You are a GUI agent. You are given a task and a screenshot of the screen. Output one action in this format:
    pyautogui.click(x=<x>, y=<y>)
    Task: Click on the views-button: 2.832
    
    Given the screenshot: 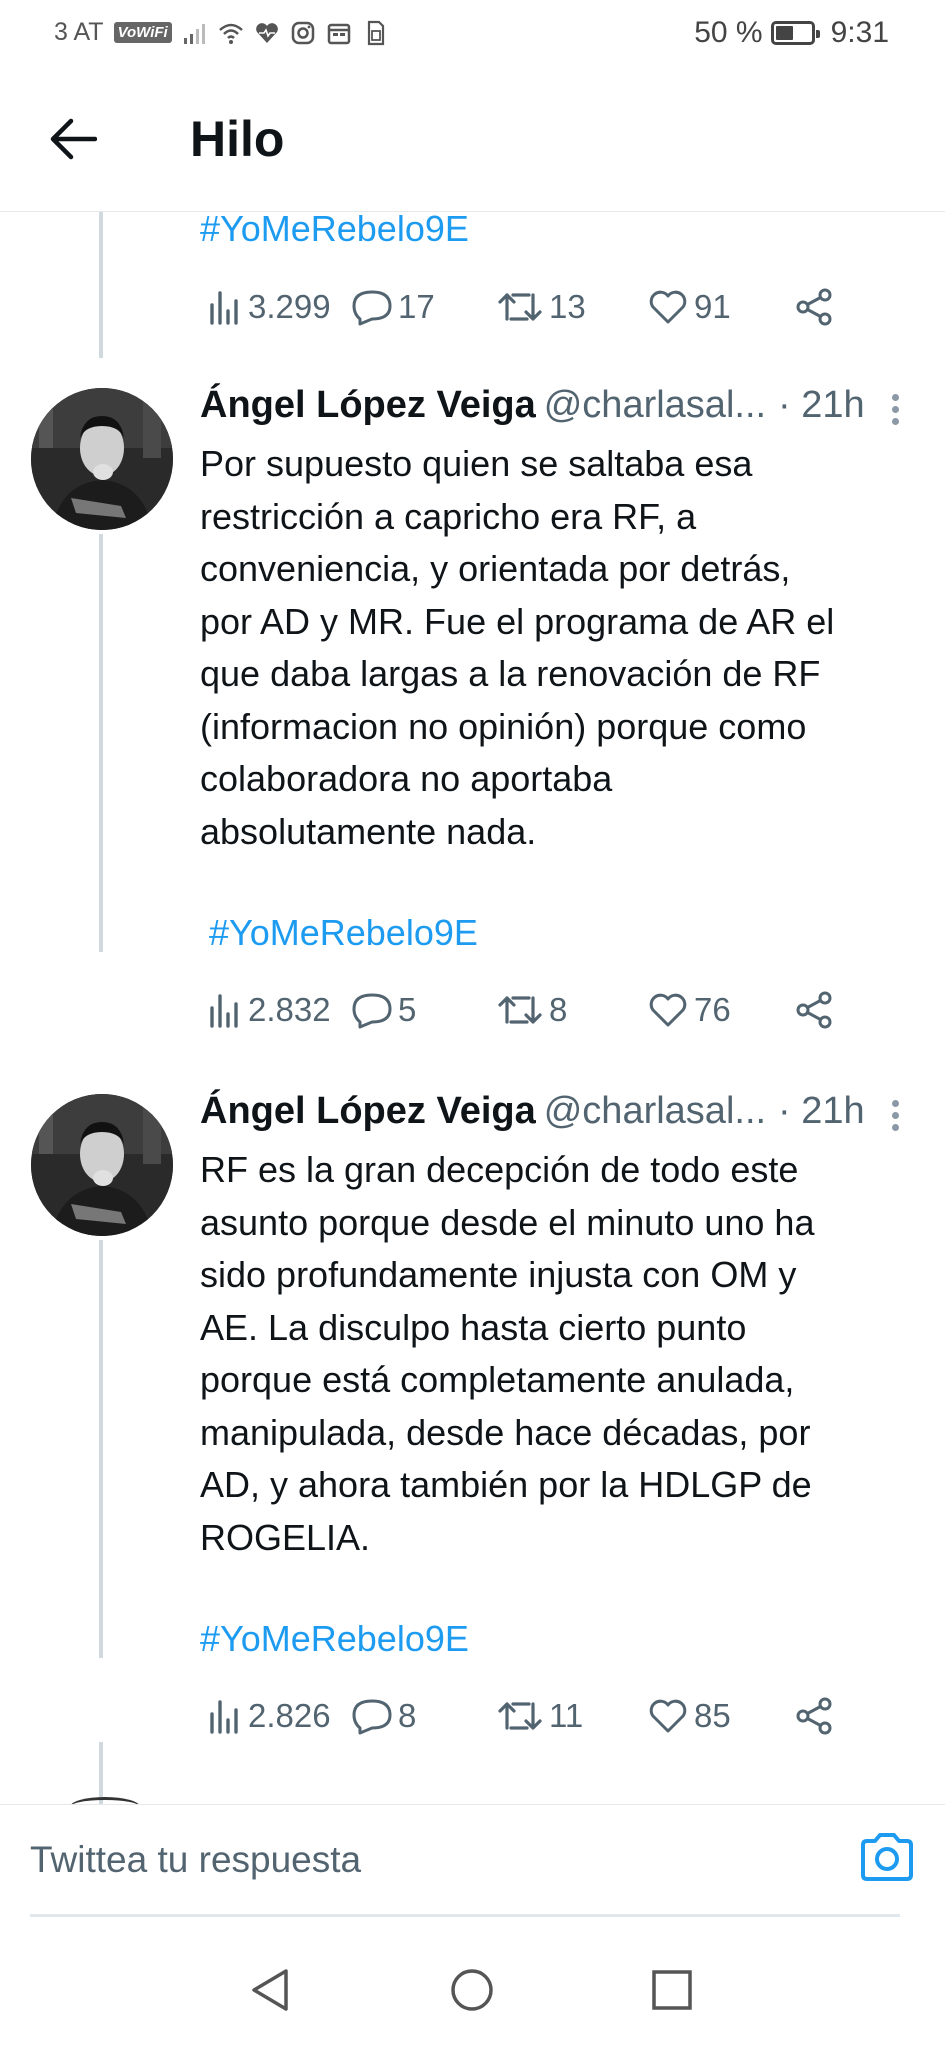 What is the action you would take?
    pyautogui.click(x=269, y=1010)
    